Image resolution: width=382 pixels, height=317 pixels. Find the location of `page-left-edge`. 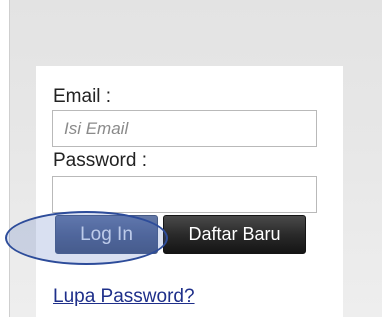

page-left-edge is located at coordinates (5, 158).